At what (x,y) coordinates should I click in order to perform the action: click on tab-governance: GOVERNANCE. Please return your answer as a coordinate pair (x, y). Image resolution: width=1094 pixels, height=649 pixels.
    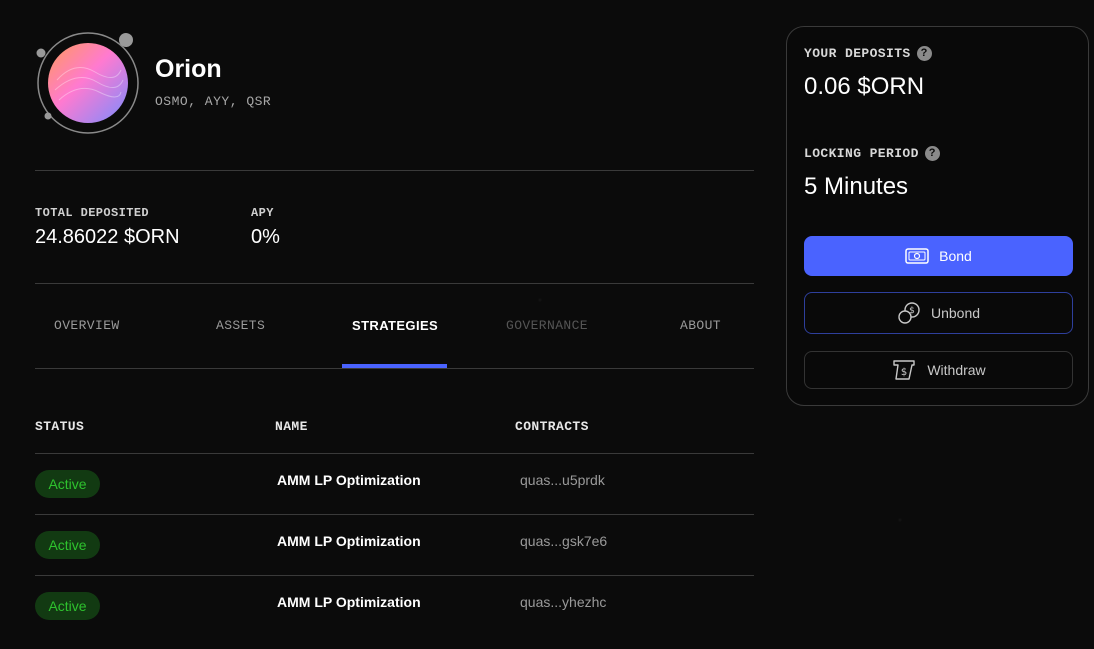
    Looking at the image, I should click on (547, 325).